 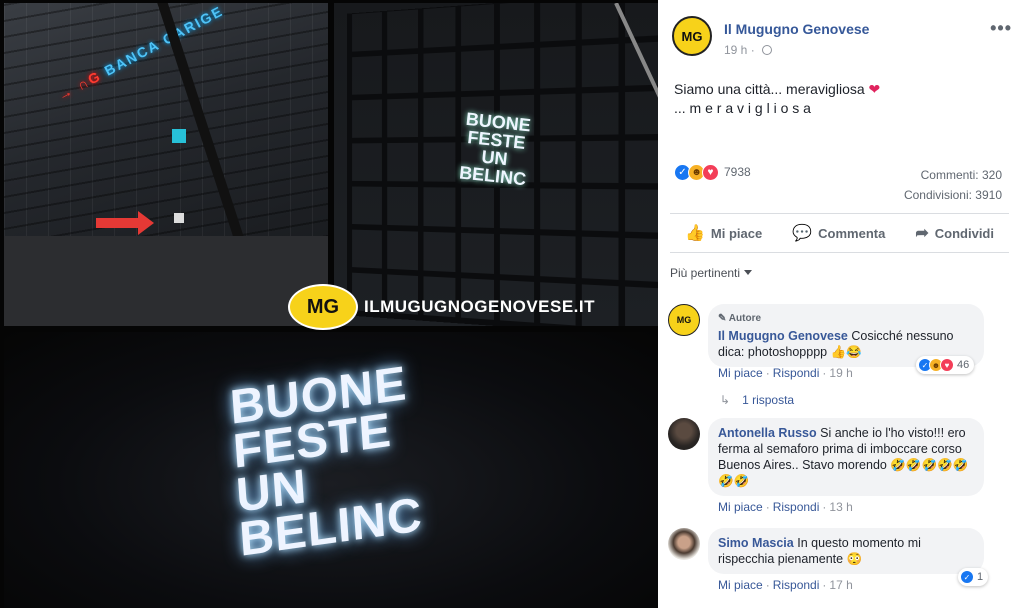 What do you see at coordinates (748, 50) in the screenshot?
I see `post-meta: 19 h ·` at bounding box center [748, 50].